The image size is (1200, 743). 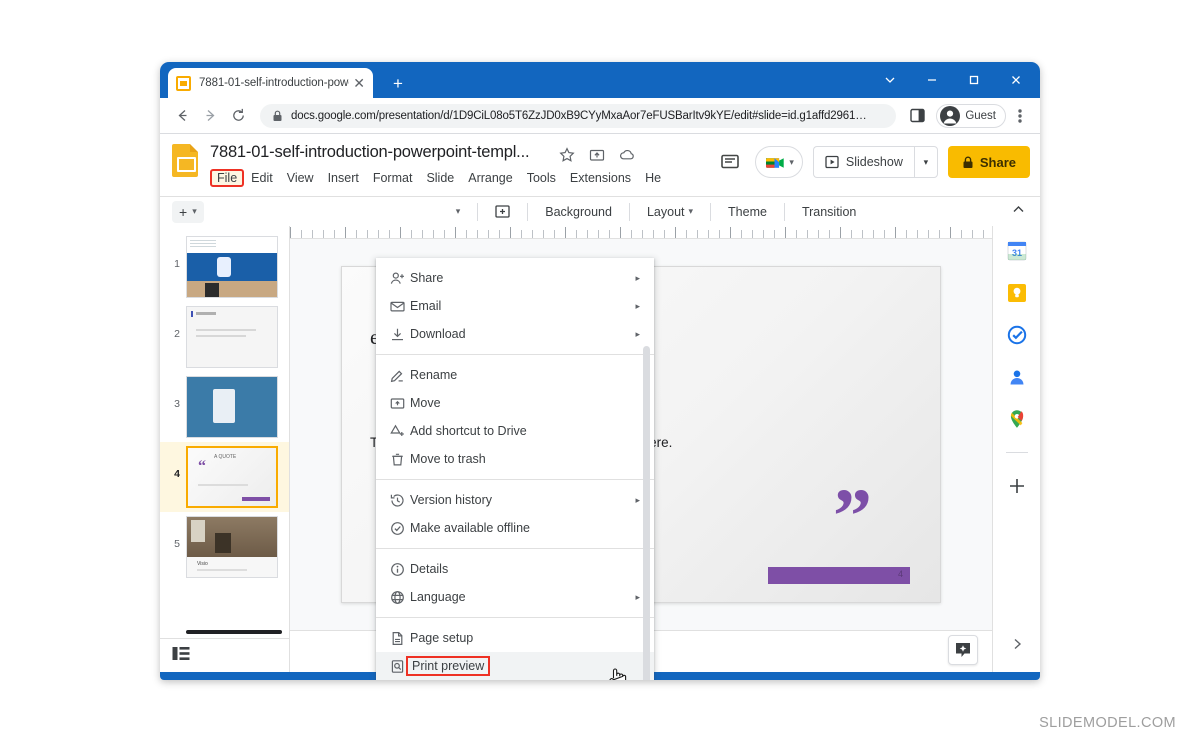 I want to click on menu-arrange: Arrange, so click(x=490, y=178).